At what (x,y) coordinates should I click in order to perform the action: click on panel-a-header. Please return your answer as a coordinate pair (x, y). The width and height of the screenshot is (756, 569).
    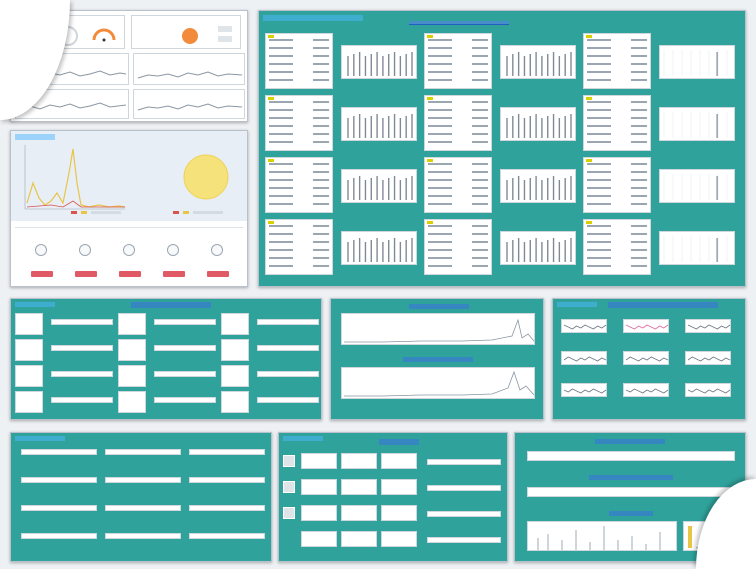
    Looking at the image, I should click on (35, 304).